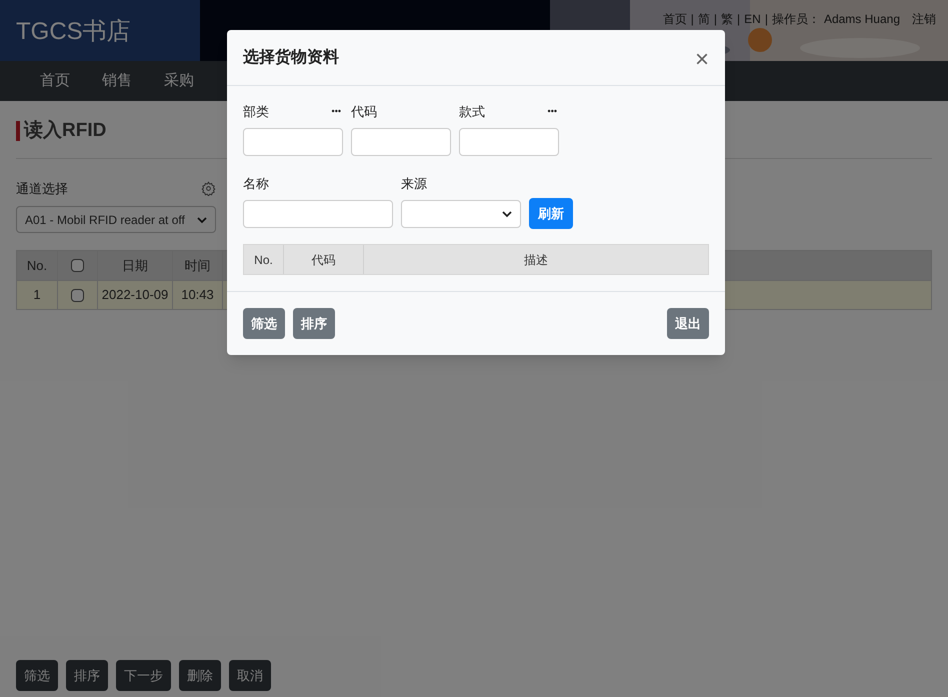 This screenshot has width=948, height=697. Describe the element at coordinates (862, 19) in the screenshot. I see `operator-name: Adams Huang` at that location.